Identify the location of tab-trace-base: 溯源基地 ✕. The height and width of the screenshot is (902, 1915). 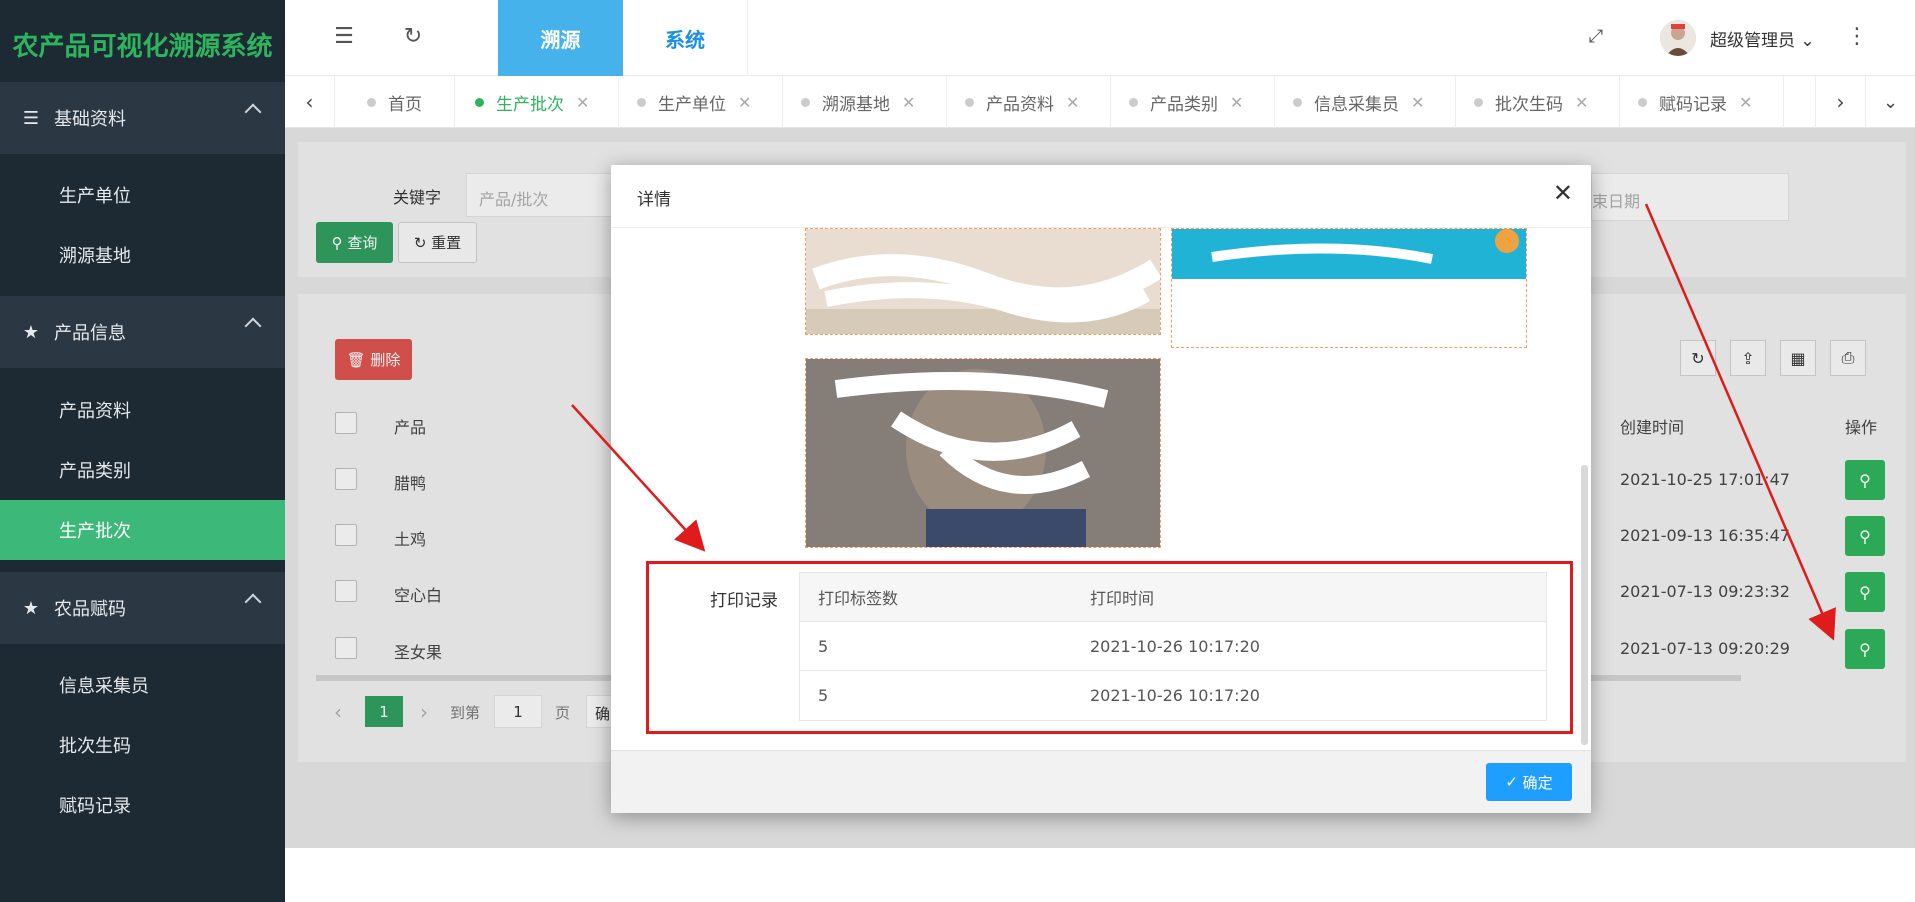
(865, 102).